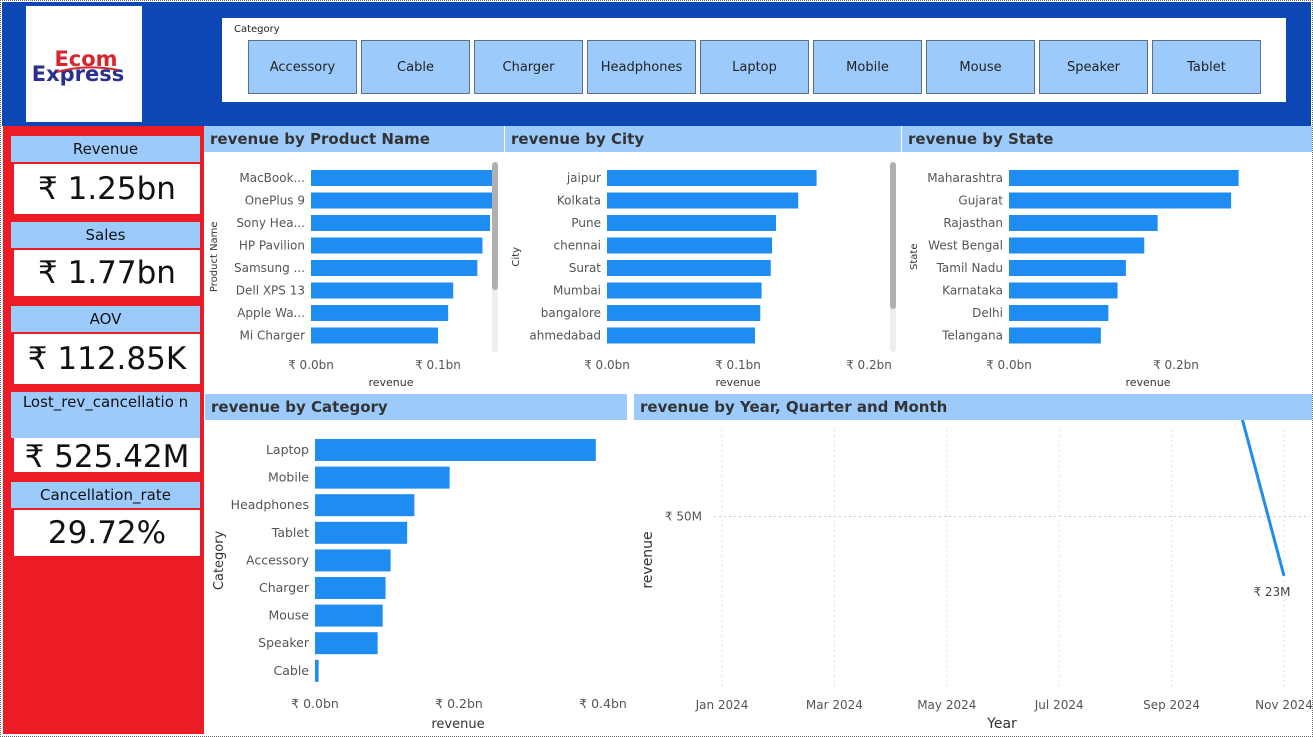  What do you see at coordinates (270, 291) in the screenshot?
I see `product-category-label: Dell XPS 13` at bounding box center [270, 291].